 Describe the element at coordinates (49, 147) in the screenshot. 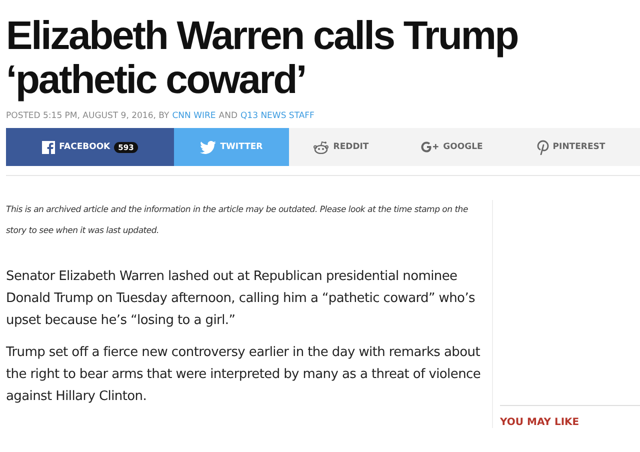

I see `facebook-icon` at that location.